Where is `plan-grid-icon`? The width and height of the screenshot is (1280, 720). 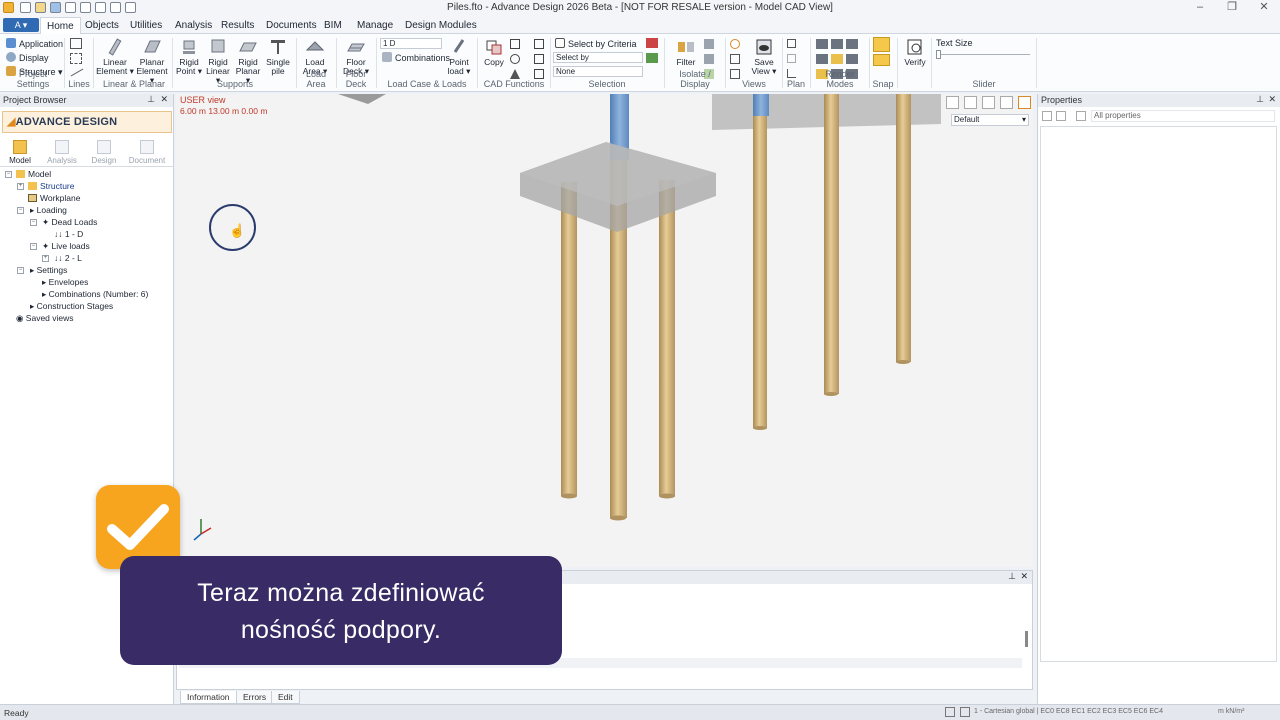 plan-grid-icon is located at coordinates (791, 43).